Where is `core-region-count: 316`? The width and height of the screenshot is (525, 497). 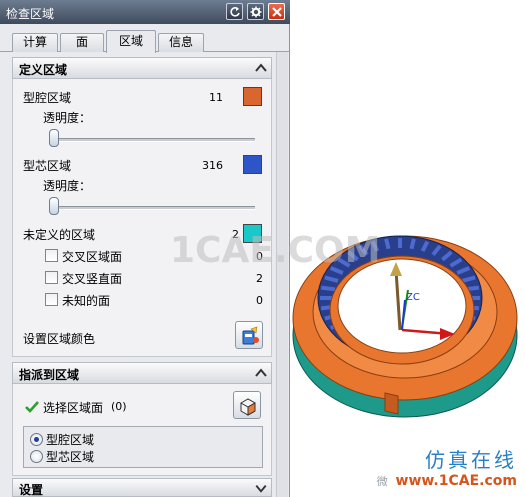 core-region-count: 316 is located at coordinates (212, 165).